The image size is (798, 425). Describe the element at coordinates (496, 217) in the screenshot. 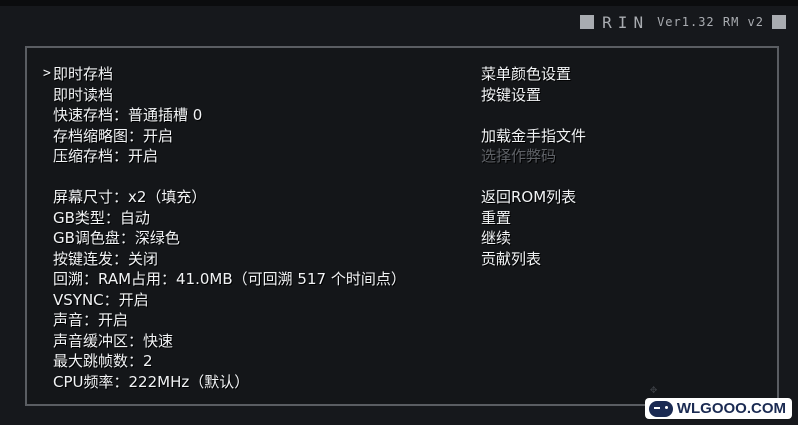

I see `menu-item-label: 重置` at that location.